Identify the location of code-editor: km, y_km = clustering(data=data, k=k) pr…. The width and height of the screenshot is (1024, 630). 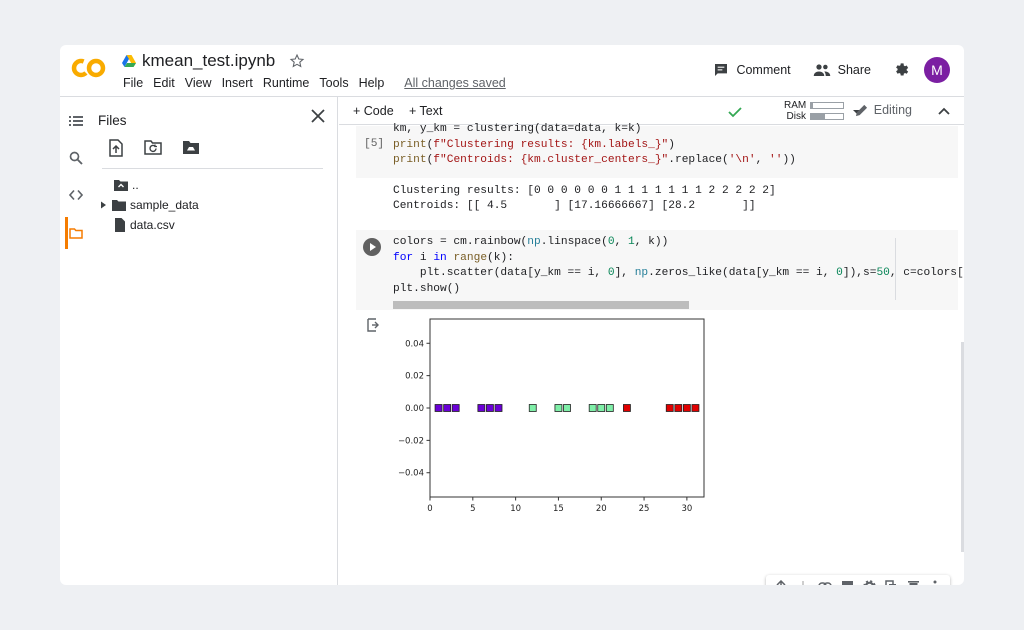
(594, 145).